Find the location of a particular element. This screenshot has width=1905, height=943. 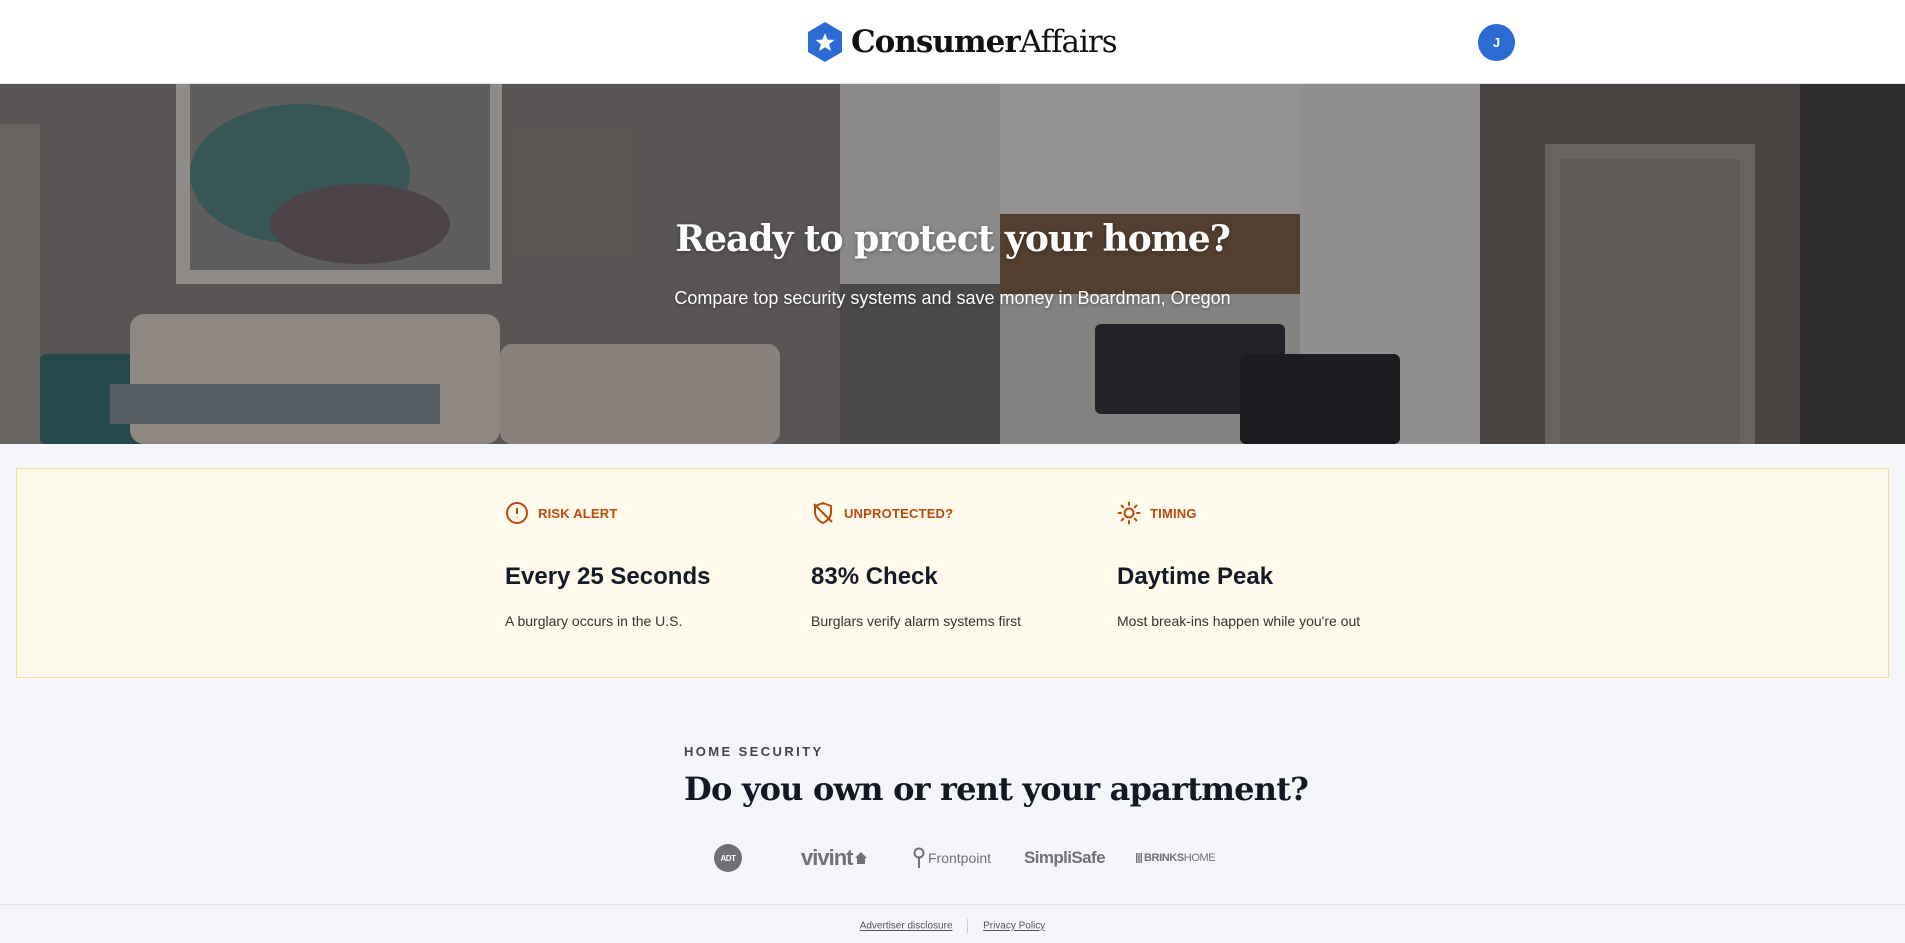

adt-logo-mark: ADT is located at coordinates (728, 858).